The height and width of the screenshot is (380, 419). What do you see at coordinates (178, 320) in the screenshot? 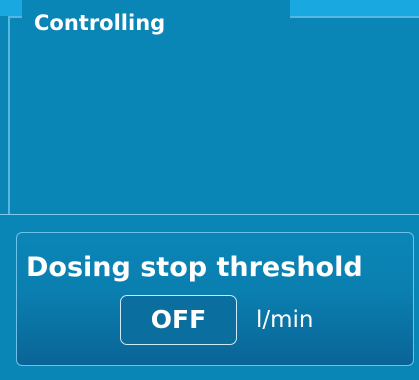
I see `dosing-stop-threshold-value-field: OFF` at bounding box center [178, 320].